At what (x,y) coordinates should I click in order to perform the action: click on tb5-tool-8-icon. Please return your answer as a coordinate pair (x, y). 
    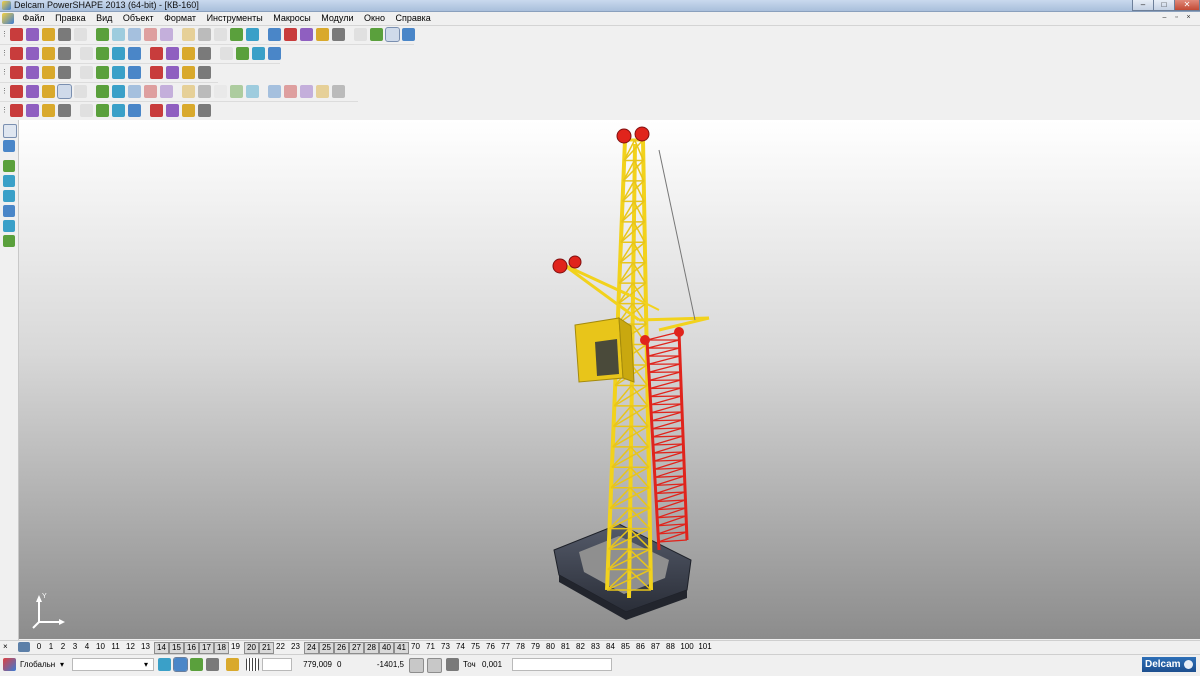
    Looking at the image, I should click on (134, 110).